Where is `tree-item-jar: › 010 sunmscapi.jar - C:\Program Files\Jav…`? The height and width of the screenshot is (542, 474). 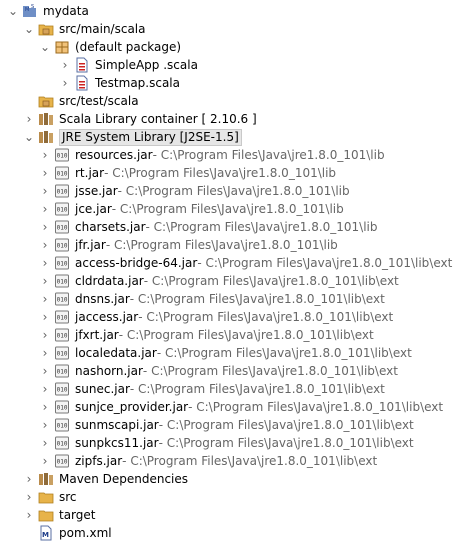 tree-item-jar: › 010 sunmscapi.jar - C:\Program Files\Jav… is located at coordinates (226, 425).